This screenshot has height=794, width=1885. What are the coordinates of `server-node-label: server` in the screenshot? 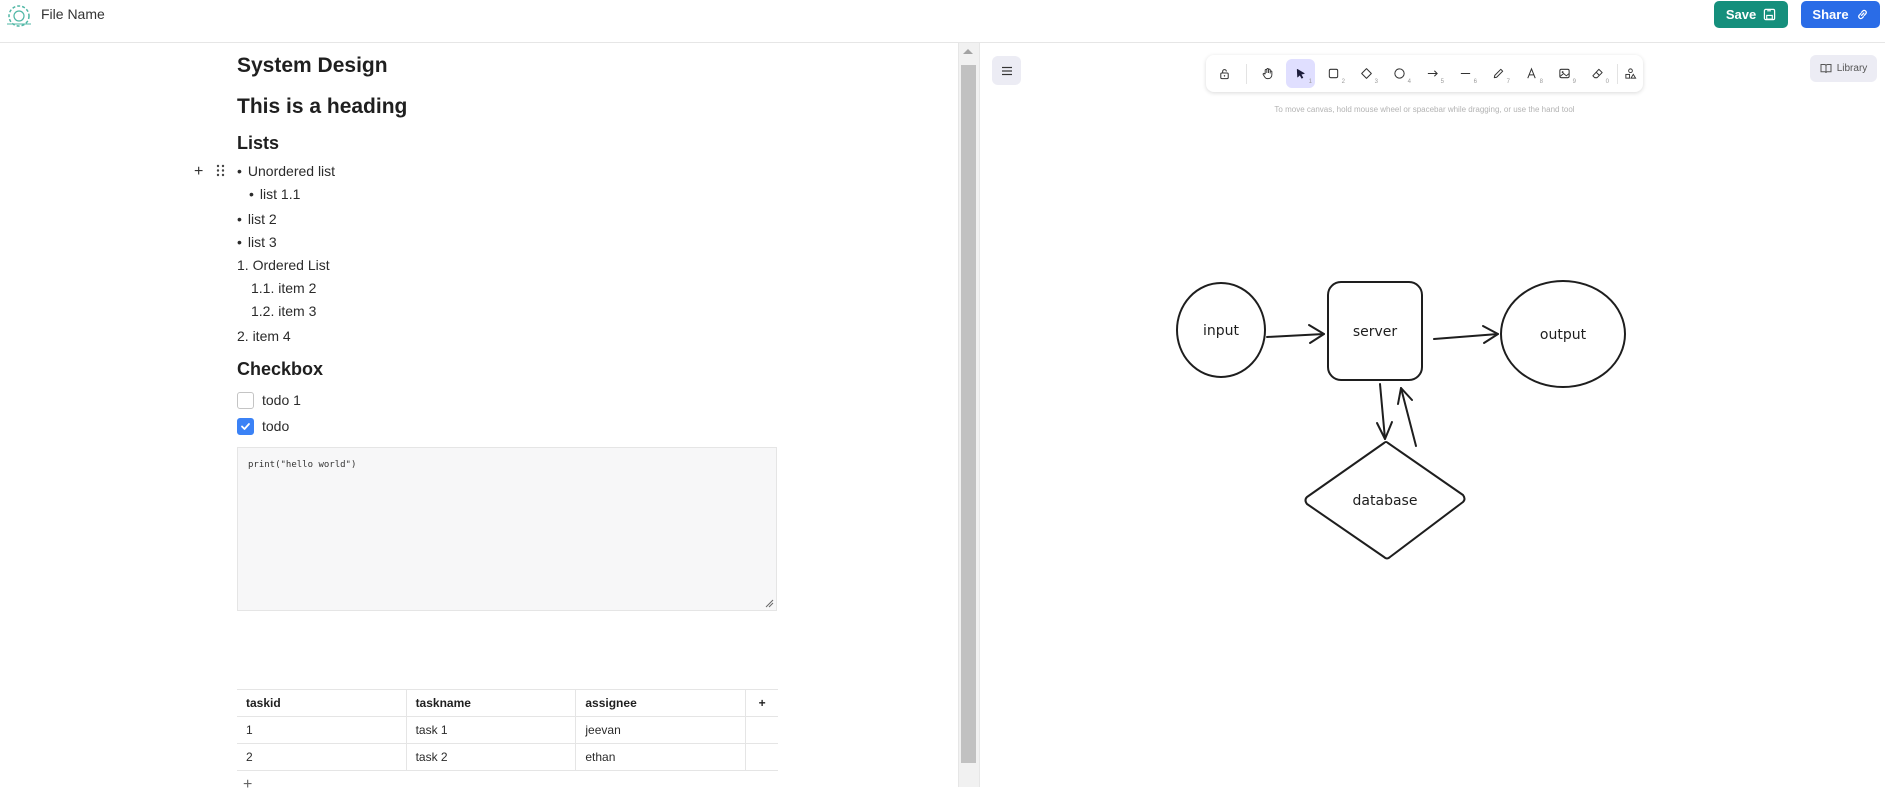 It's located at (1375, 332).